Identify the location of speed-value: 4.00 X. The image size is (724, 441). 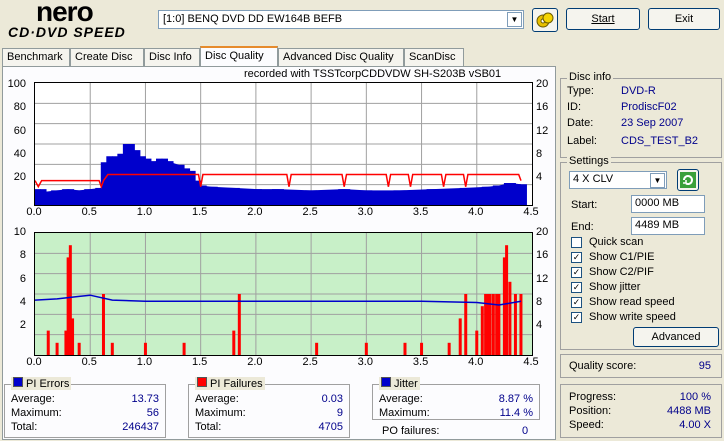
(695, 425).